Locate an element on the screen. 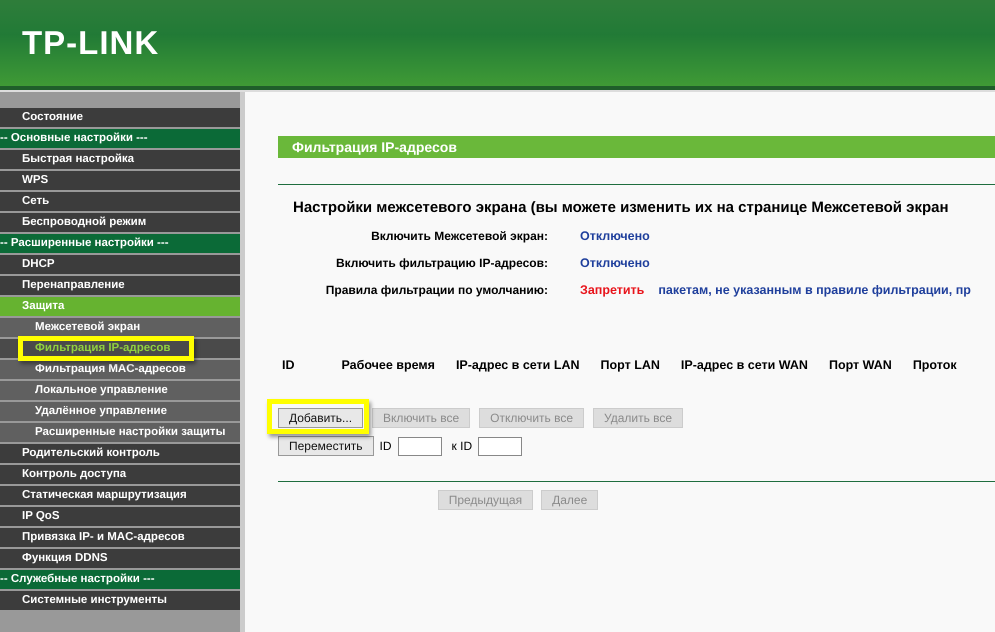  sidebar-subitem: Расширенные настройки защиты is located at coordinates (120, 432).